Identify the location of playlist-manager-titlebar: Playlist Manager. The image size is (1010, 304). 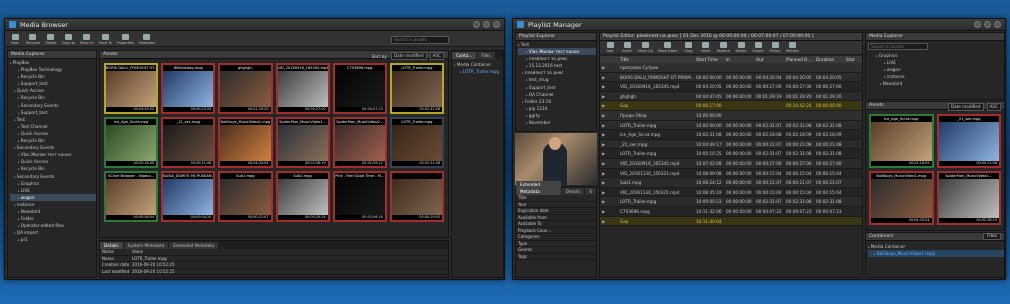
(759, 25).